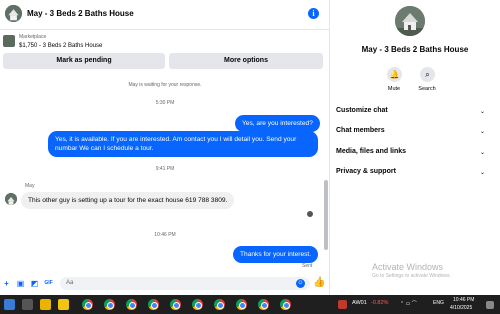  I want to click on sticker-icon: ◩, so click(34, 283).